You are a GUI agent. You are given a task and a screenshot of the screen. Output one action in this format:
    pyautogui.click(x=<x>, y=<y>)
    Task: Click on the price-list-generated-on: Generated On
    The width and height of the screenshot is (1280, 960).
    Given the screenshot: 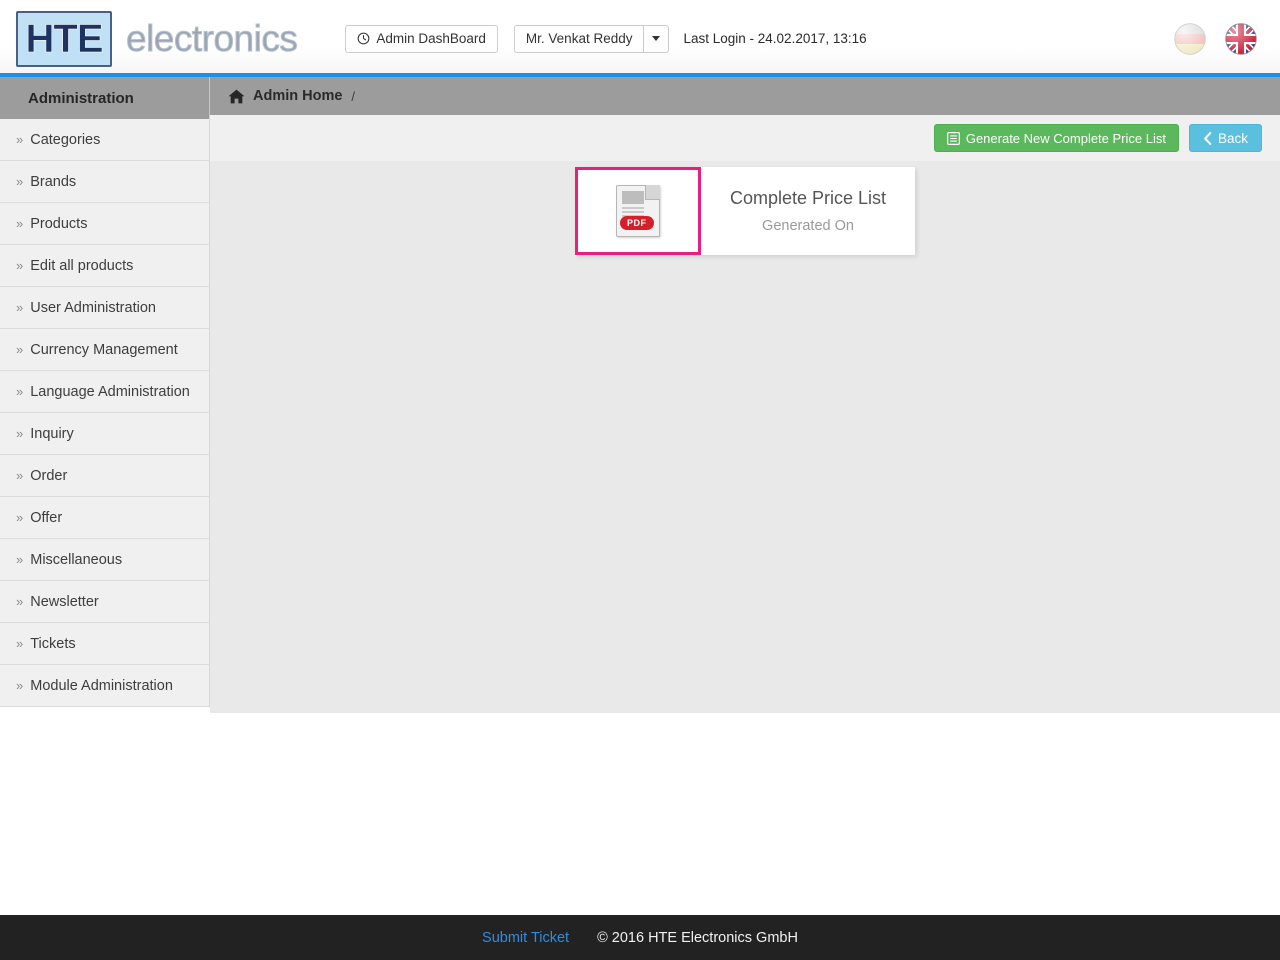 What is the action you would take?
    pyautogui.click(x=808, y=226)
    